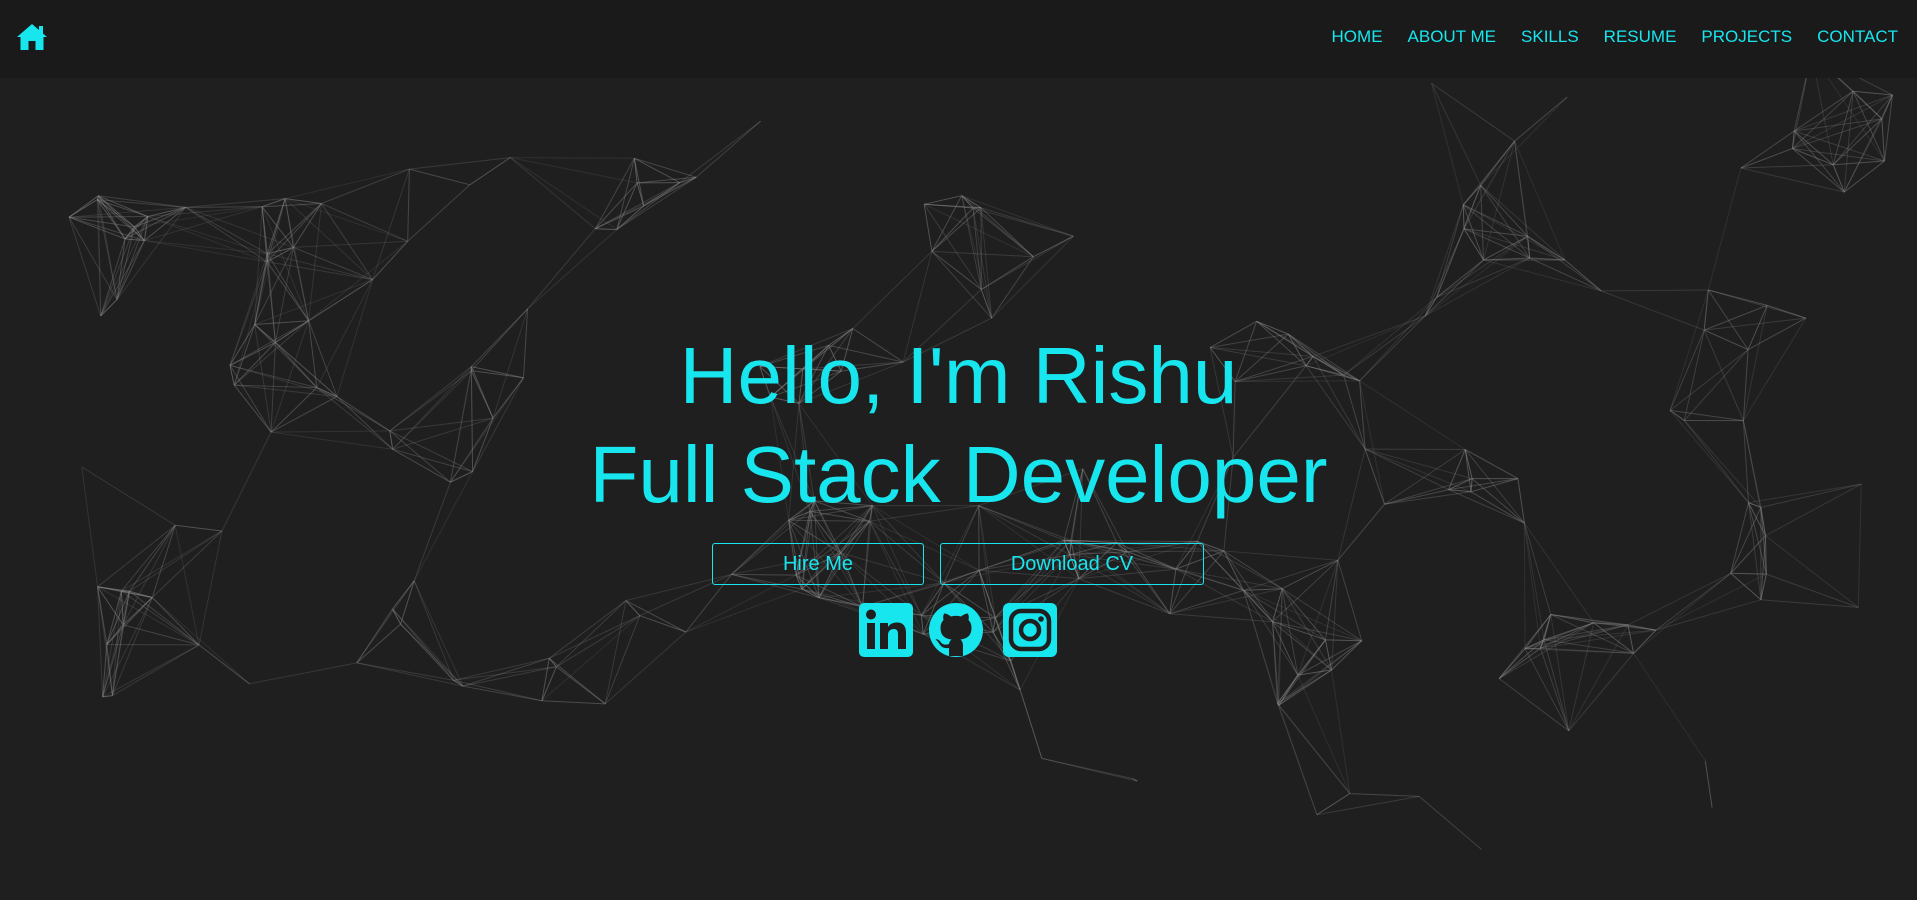 This screenshot has height=900, width=1917. I want to click on github-icon, so click(956, 630).